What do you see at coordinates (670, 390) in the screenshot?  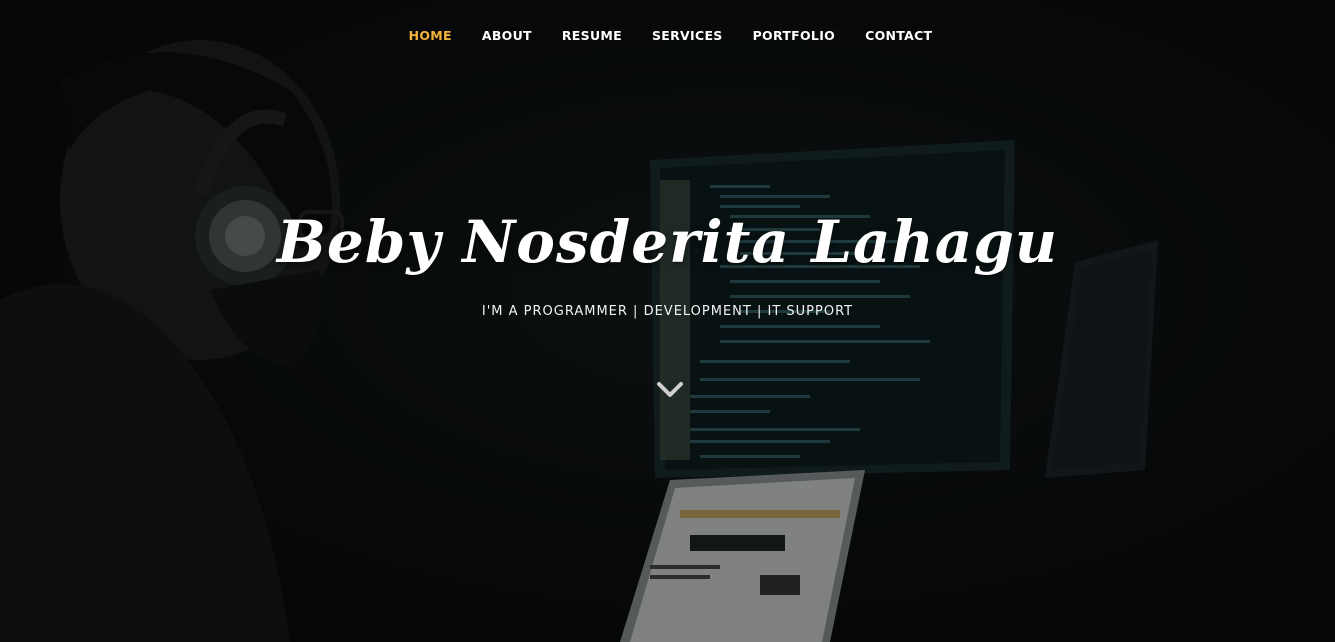 I see `chevron-down-icon` at bounding box center [670, 390].